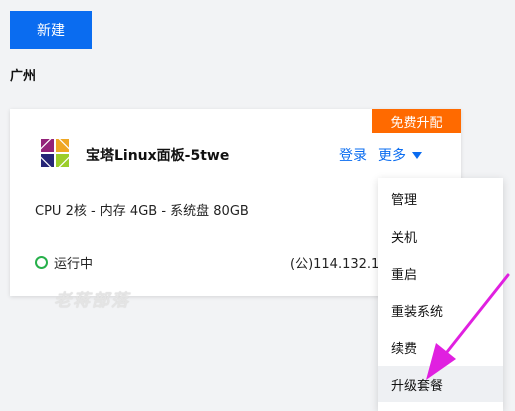 This screenshot has height=411, width=515. I want to click on region-label: 广州, so click(23, 76).